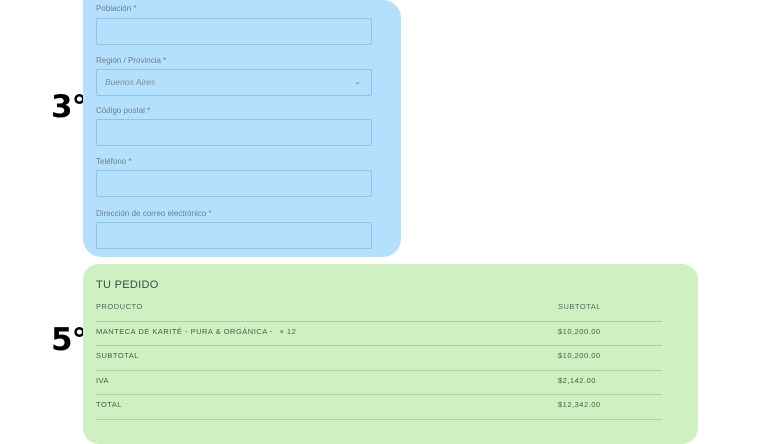 Image resolution: width=768 pixels, height=444 pixels. Describe the element at coordinates (69, 107) in the screenshot. I see `step-number-3: 3°` at that location.